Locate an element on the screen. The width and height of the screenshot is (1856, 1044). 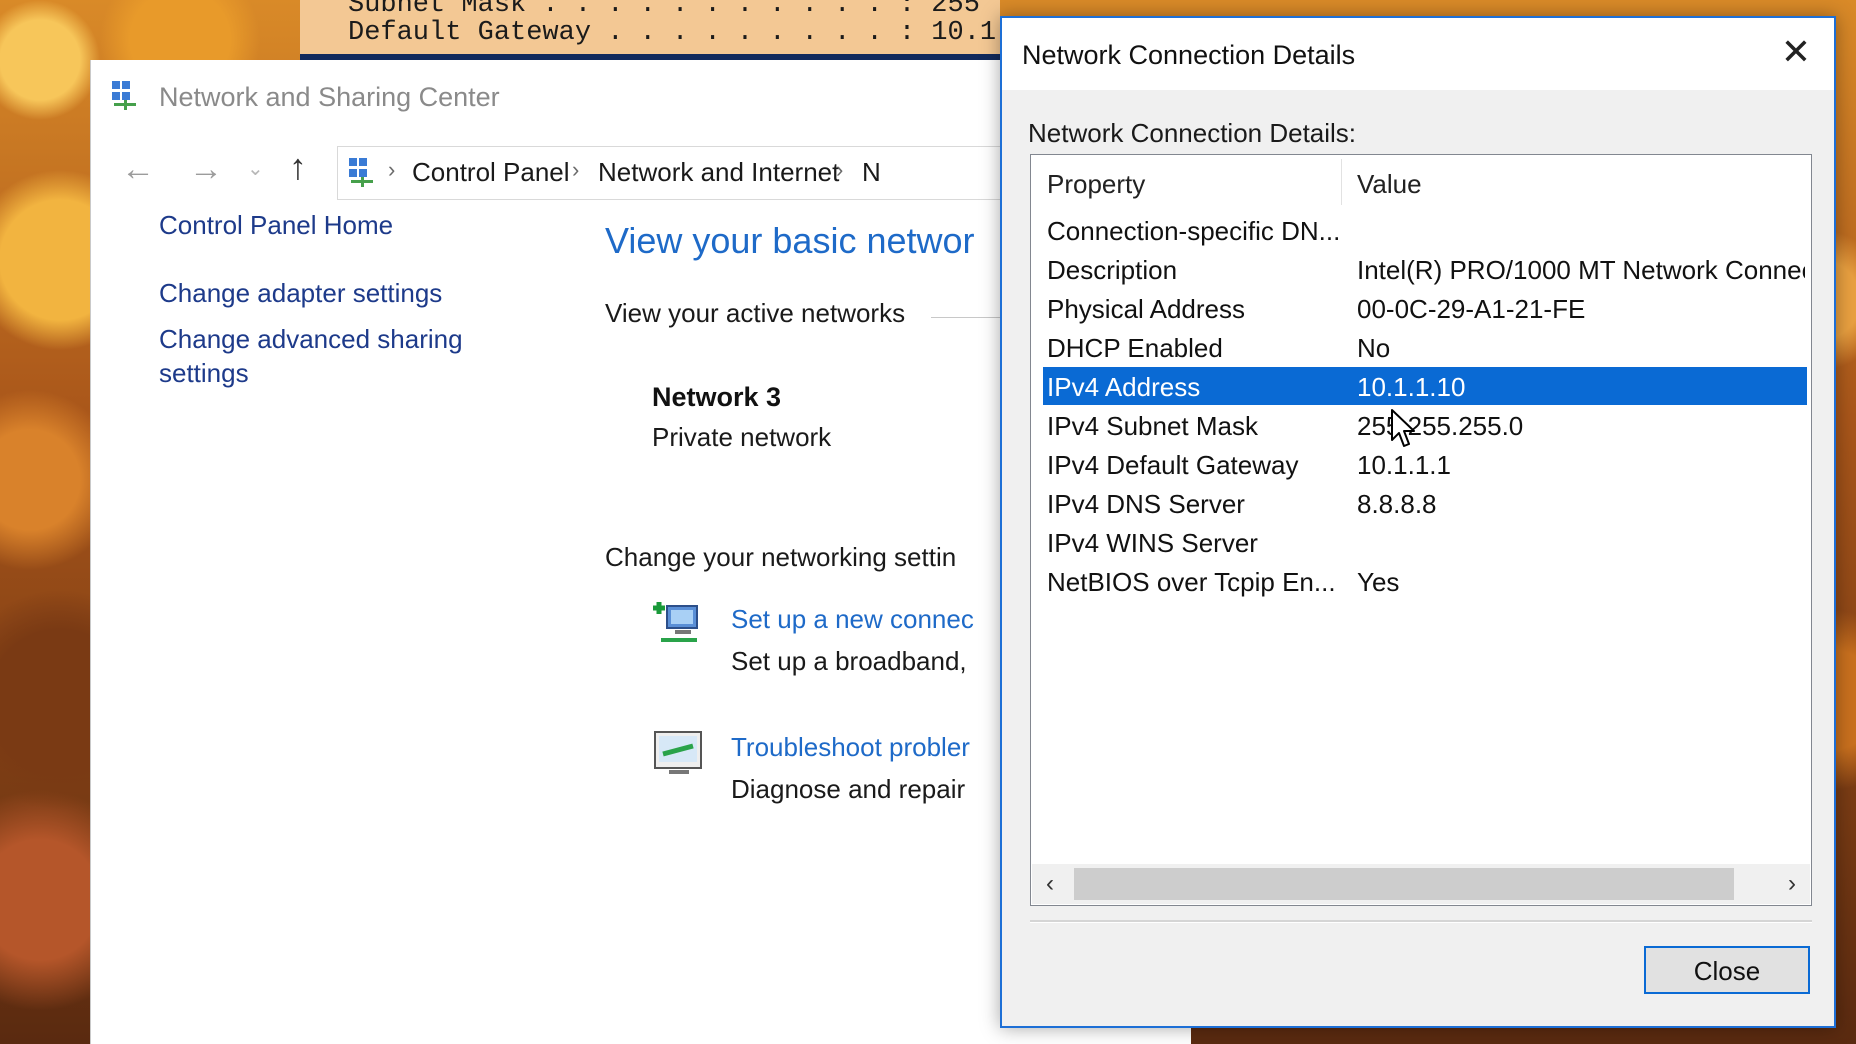
section-label: Change your networking settin is located at coordinates (781, 557).